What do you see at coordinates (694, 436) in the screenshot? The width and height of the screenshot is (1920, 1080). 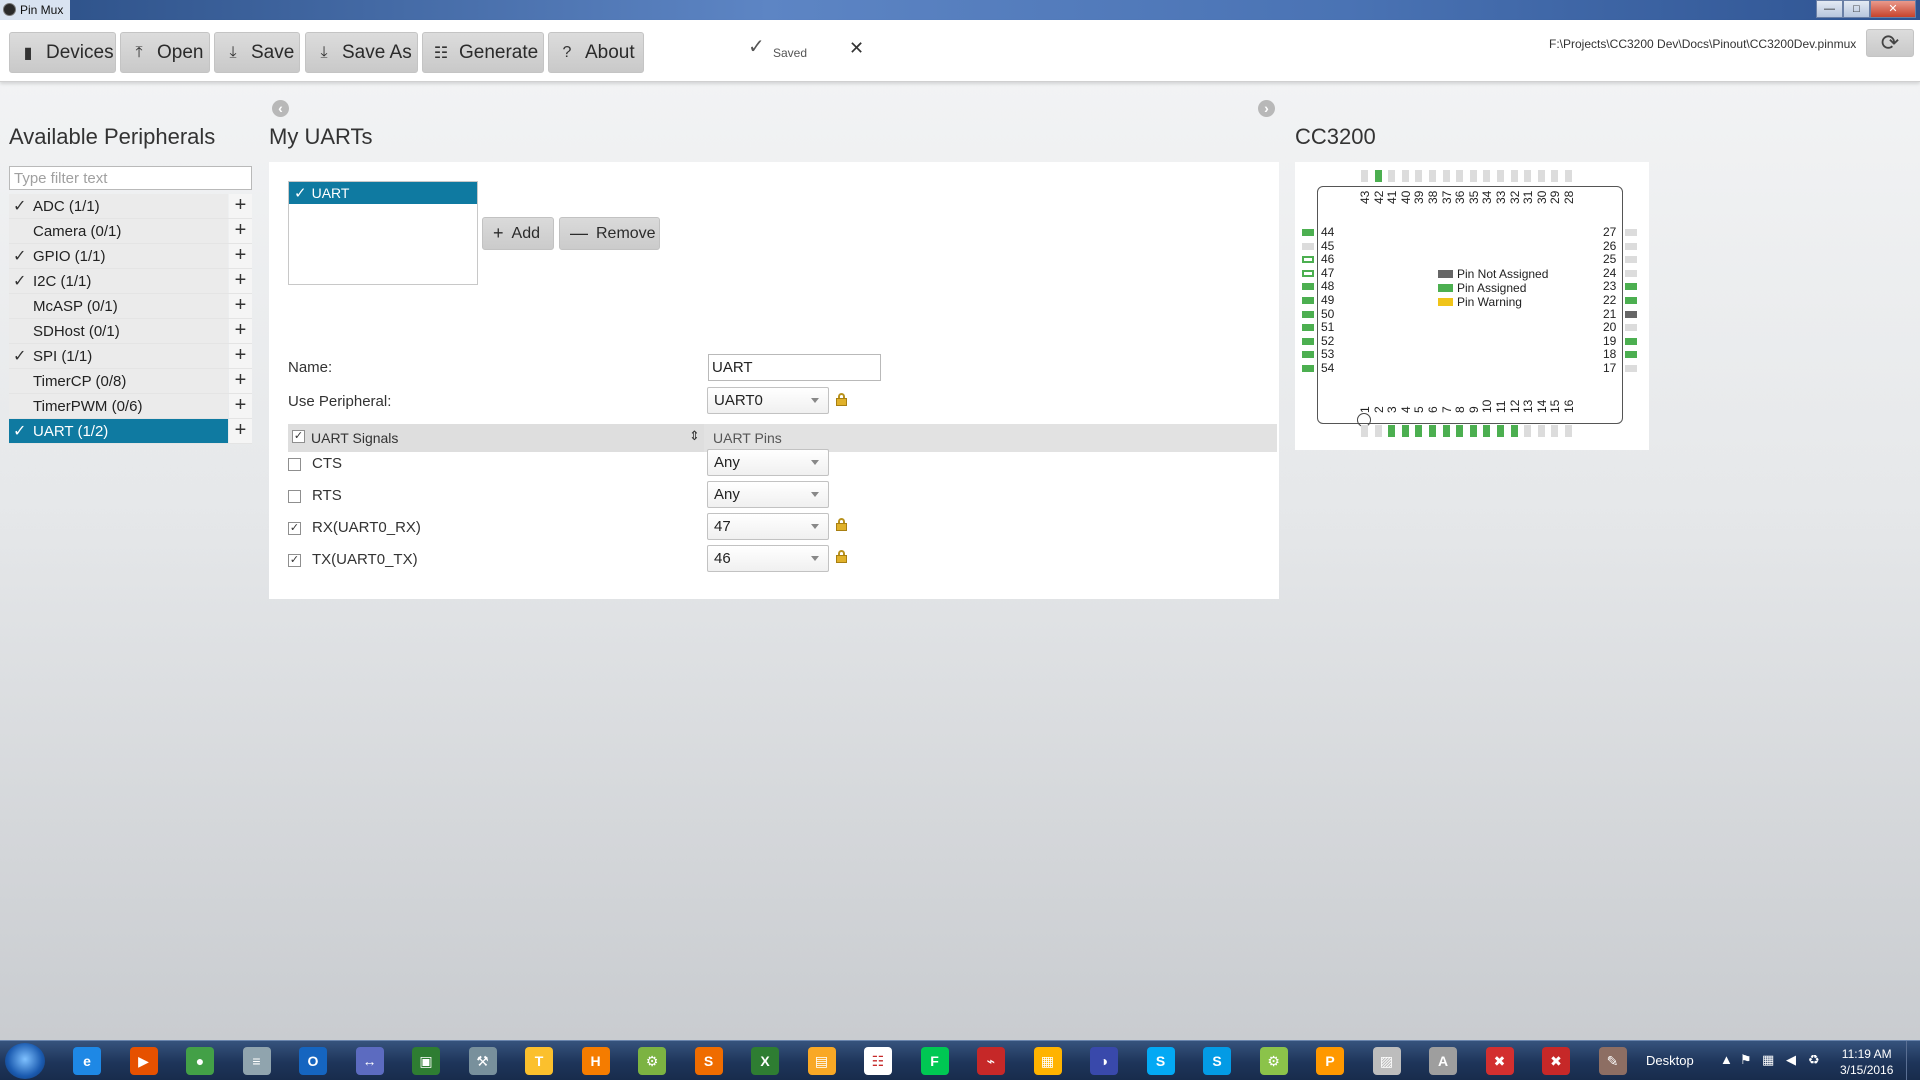 I see `sort-icon: ⇕` at bounding box center [694, 436].